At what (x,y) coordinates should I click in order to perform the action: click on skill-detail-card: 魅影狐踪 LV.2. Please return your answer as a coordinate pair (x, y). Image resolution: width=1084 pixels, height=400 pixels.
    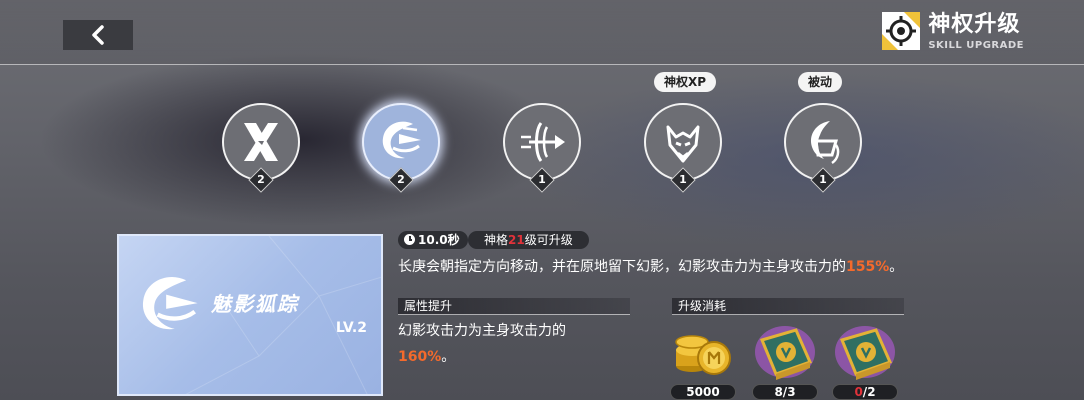
    Looking at the image, I should click on (250, 315).